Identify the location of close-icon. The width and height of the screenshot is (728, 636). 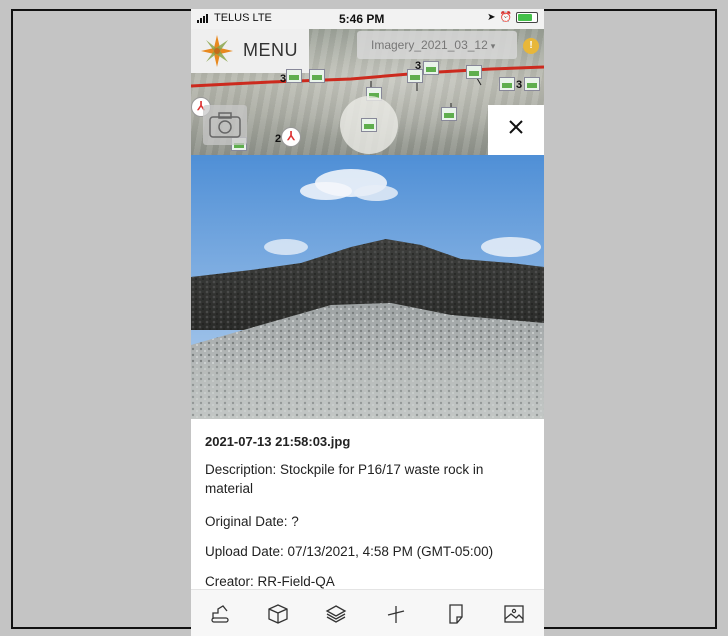
(516, 127).